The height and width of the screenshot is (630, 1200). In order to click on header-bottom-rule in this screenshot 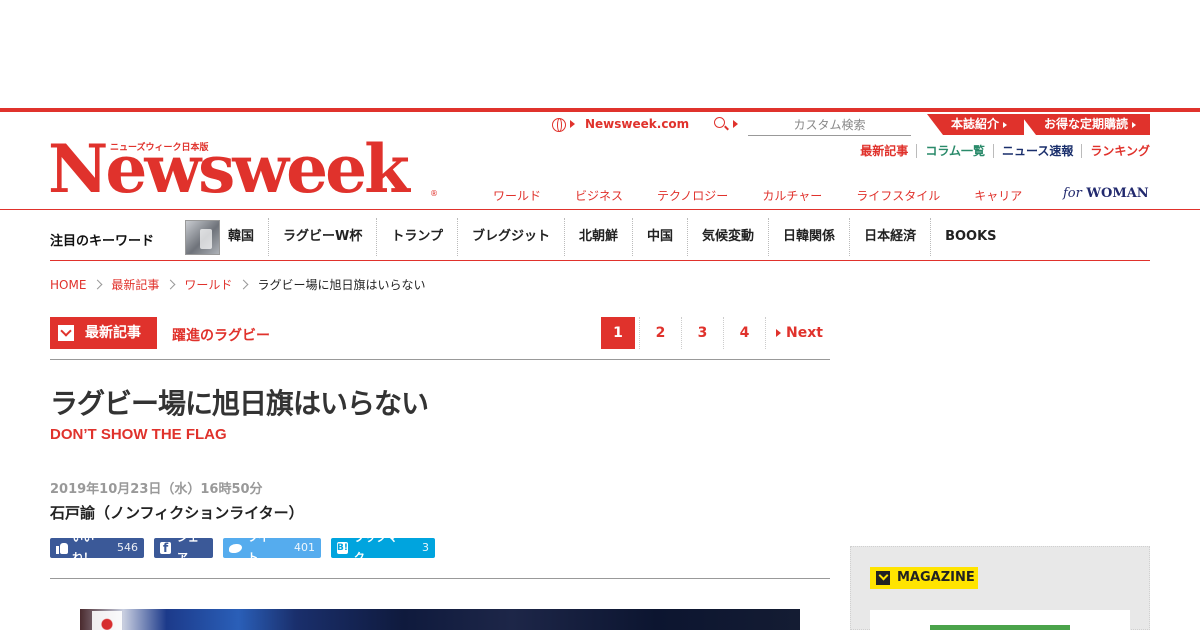, I will do `click(600, 209)`.